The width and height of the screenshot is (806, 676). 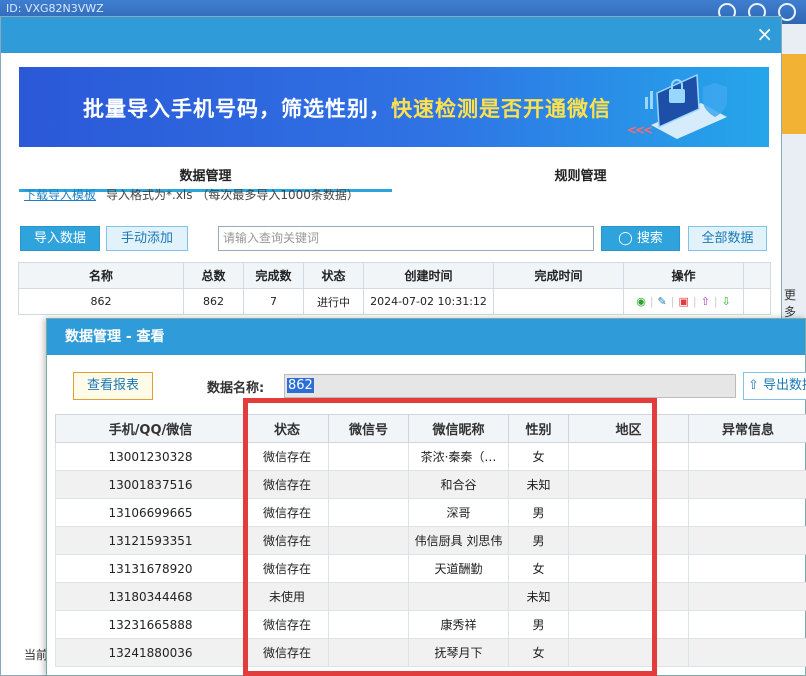 I want to click on cell-phone: 13001837516, so click(x=150, y=484).